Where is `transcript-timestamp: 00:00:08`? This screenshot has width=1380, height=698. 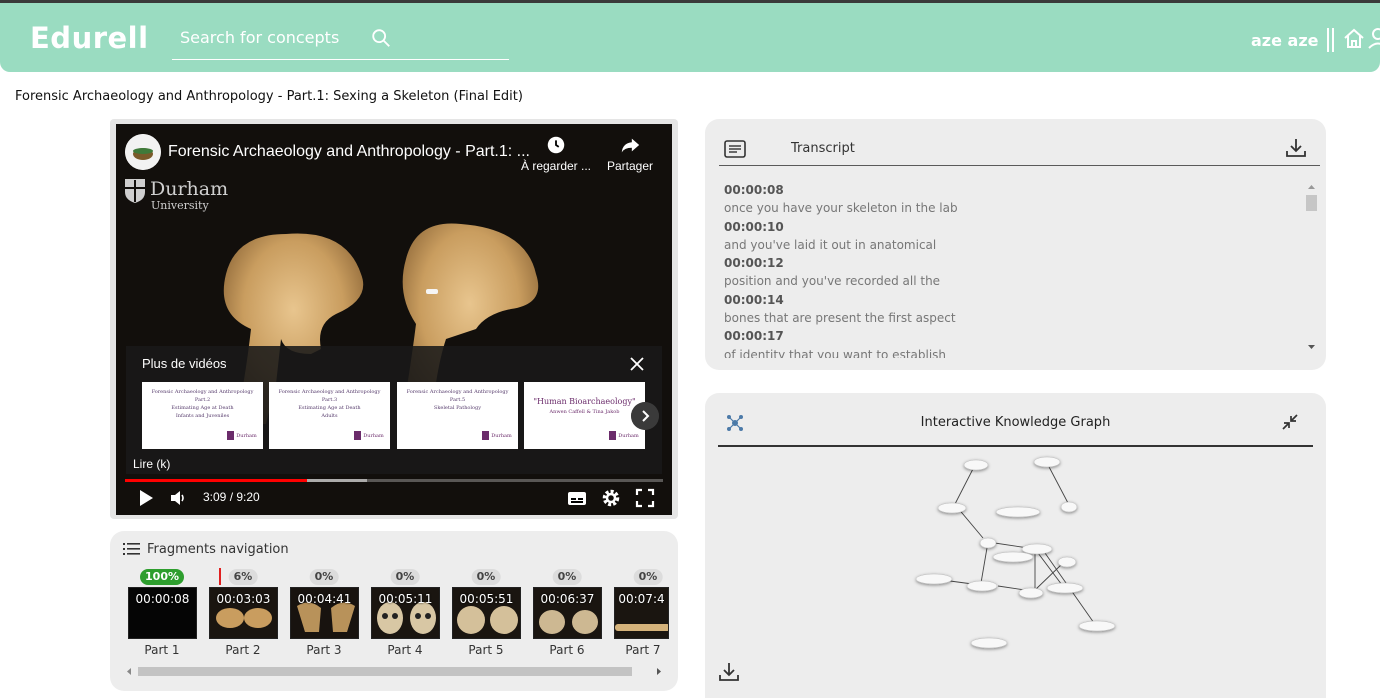 transcript-timestamp: 00:00:08 is located at coordinates (1009, 190).